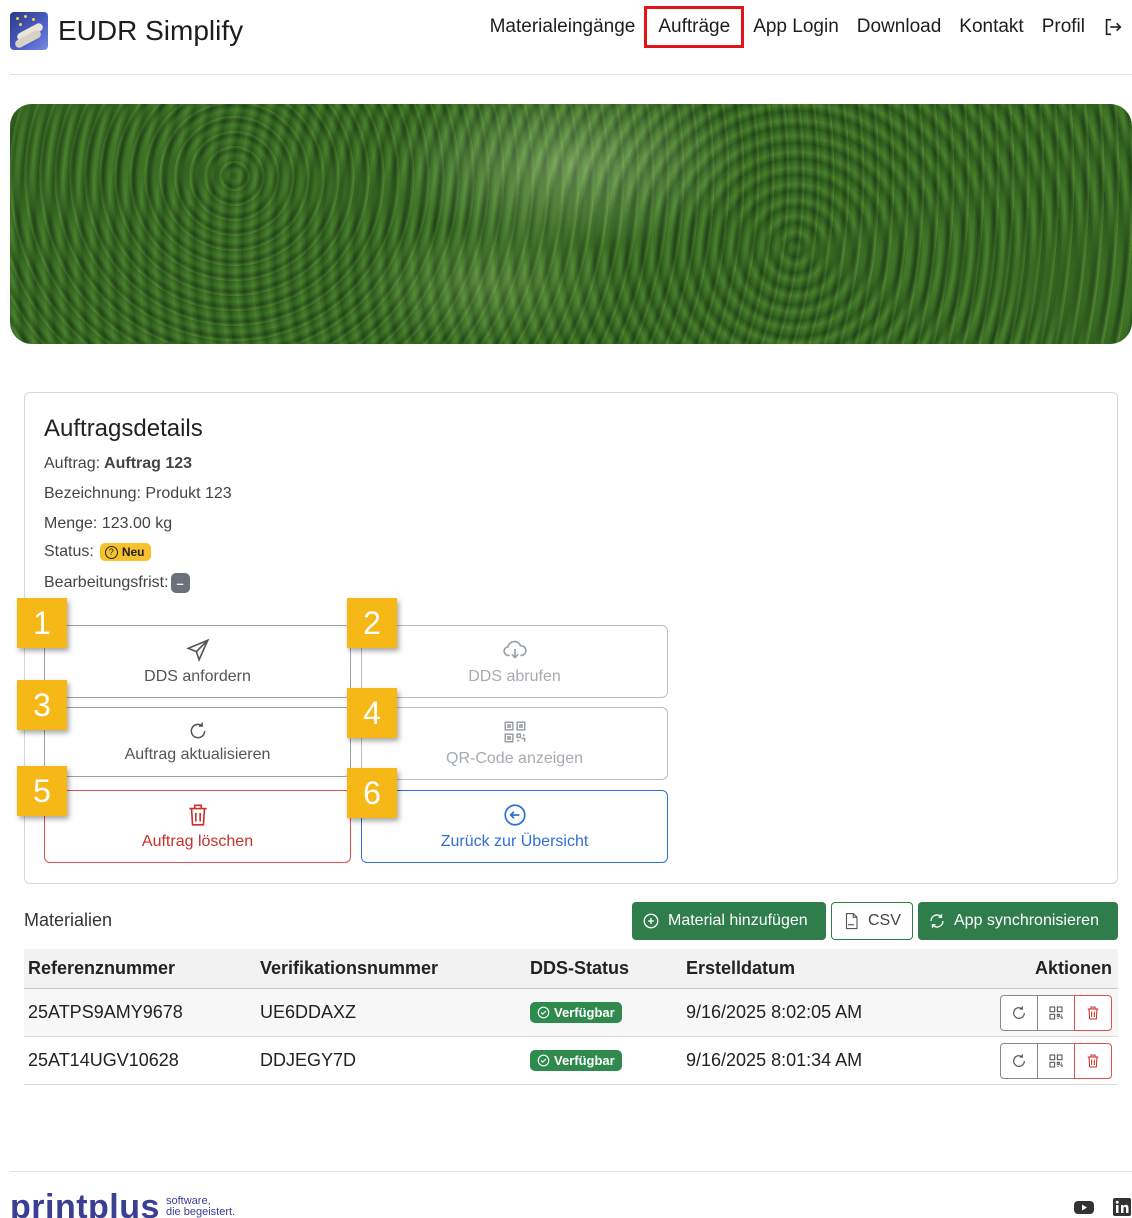 The image size is (1132, 1218). Describe the element at coordinates (937, 921) in the screenshot. I see `sync-icon` at that location.